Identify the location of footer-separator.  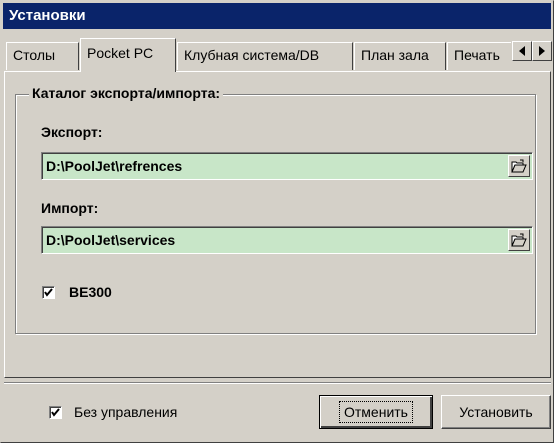
(277, 383).